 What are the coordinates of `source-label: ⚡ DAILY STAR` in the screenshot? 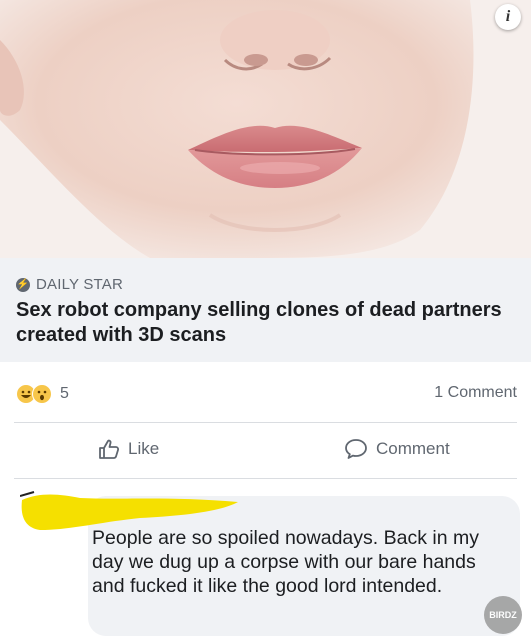 It's located at (69, 284).